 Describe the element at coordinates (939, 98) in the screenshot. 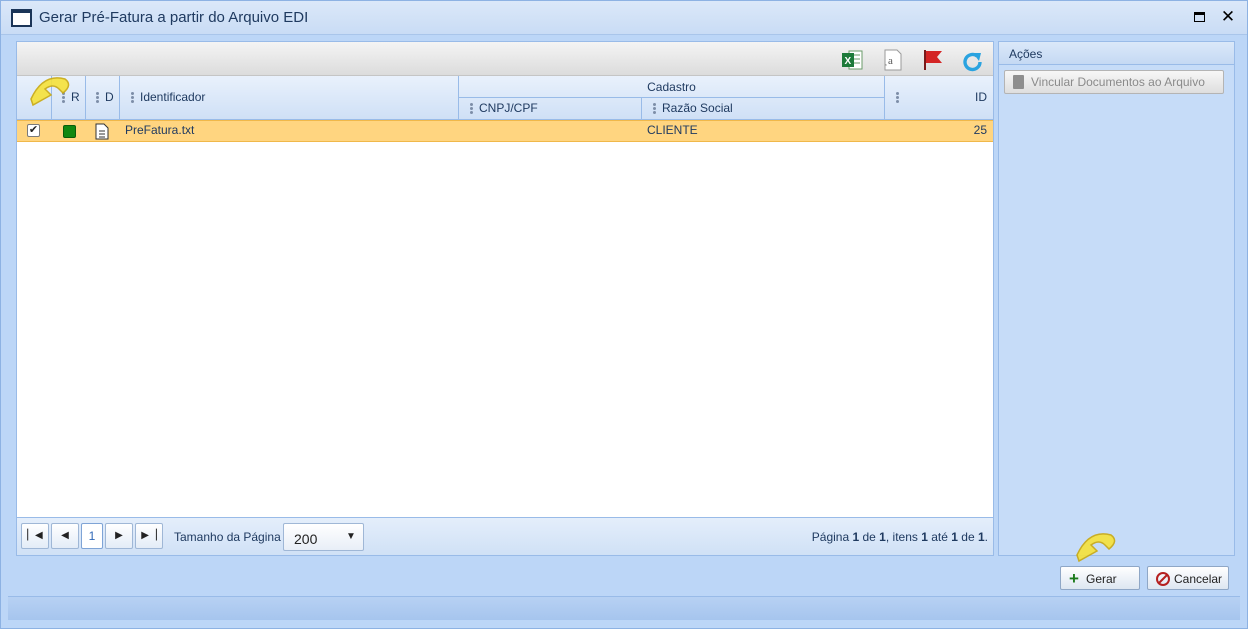

I see `header-id: ID` at that location.